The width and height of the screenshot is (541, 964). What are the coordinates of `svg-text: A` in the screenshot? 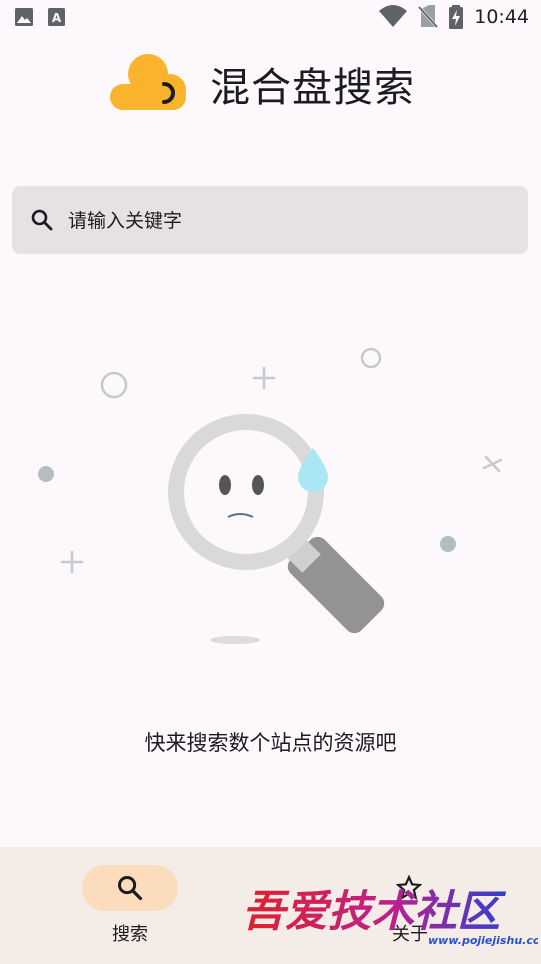 It's located at (57, 18).